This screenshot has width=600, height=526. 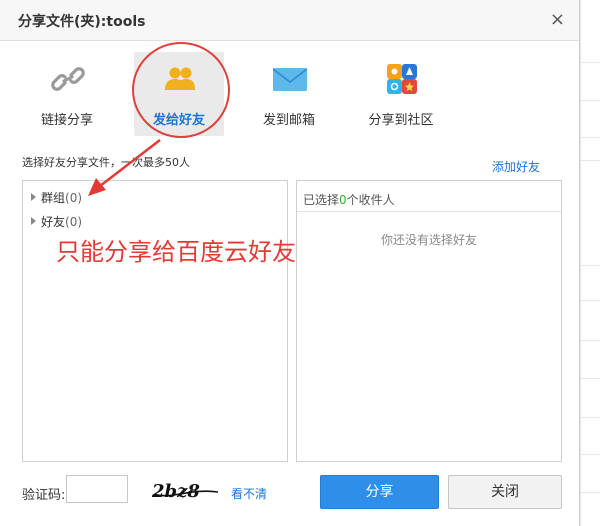 I want to click on dialog-titlebar: 分享文件(夹):tools ×, so click(x=289, y=20).